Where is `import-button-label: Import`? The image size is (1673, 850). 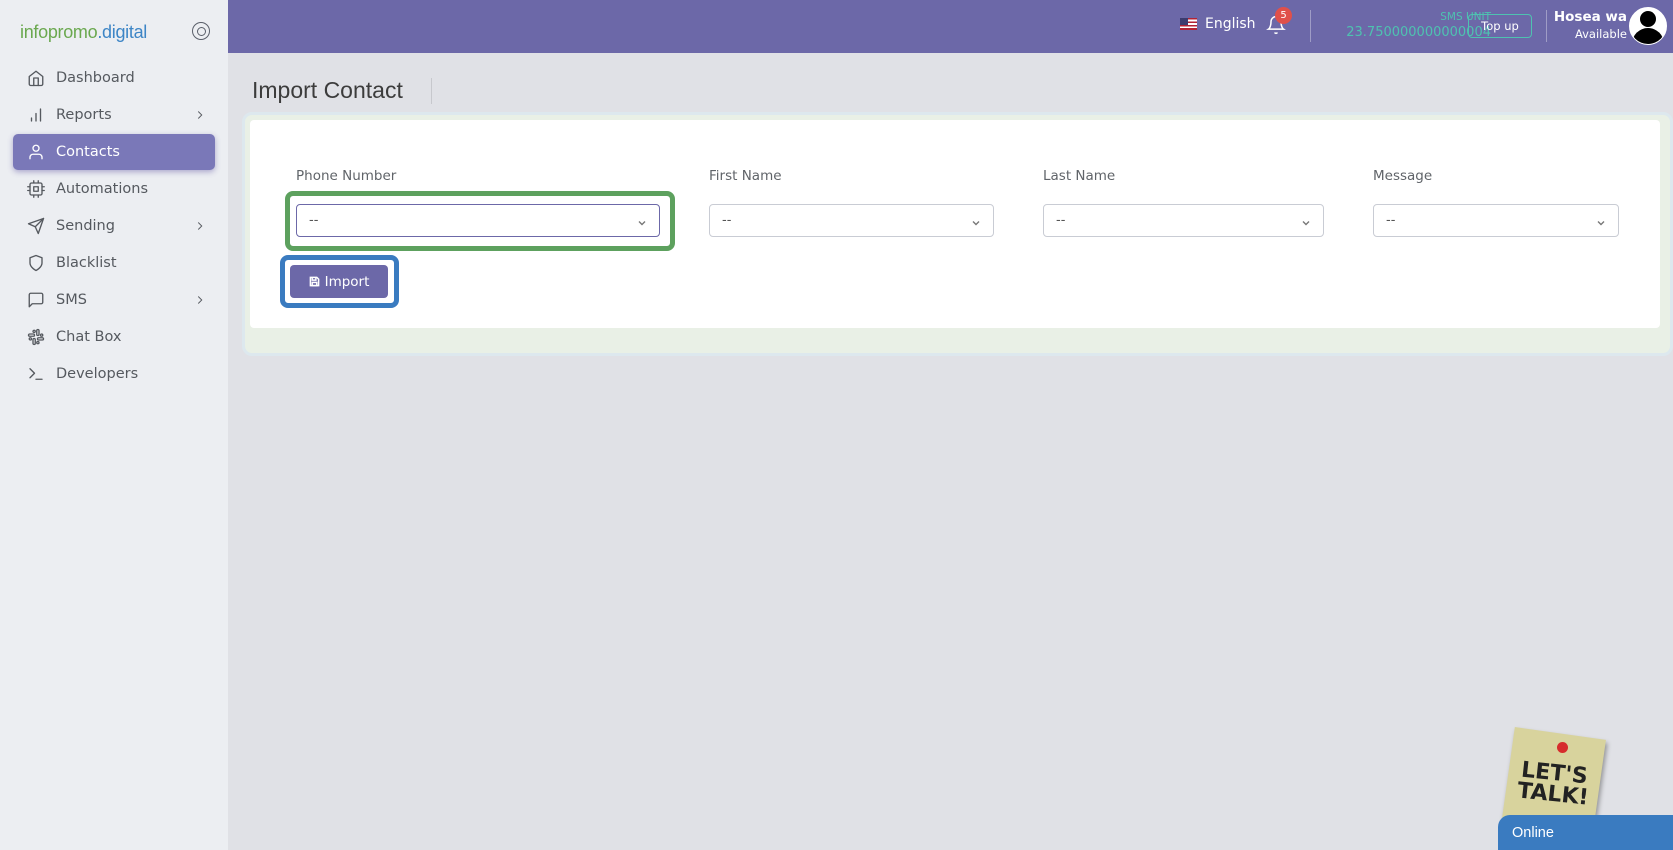 import-button-label: Import is located at coordinates (347, 281).